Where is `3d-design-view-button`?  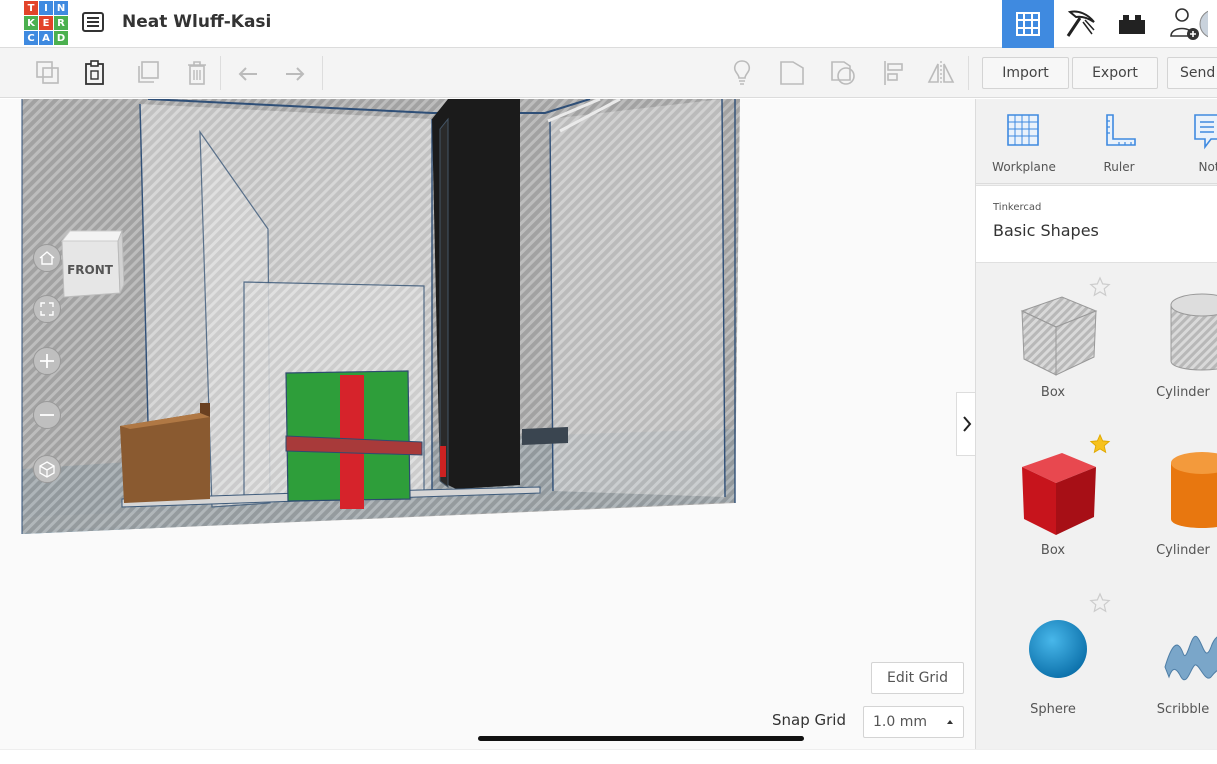
3d-design-view-button is located at coordinates (1028, 24).